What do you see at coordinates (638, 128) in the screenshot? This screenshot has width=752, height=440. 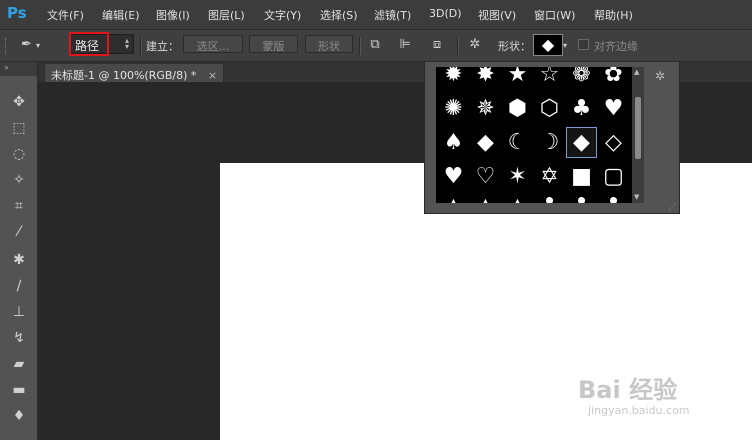 I see `scroll-thumb` at bounding box center [638, 128].